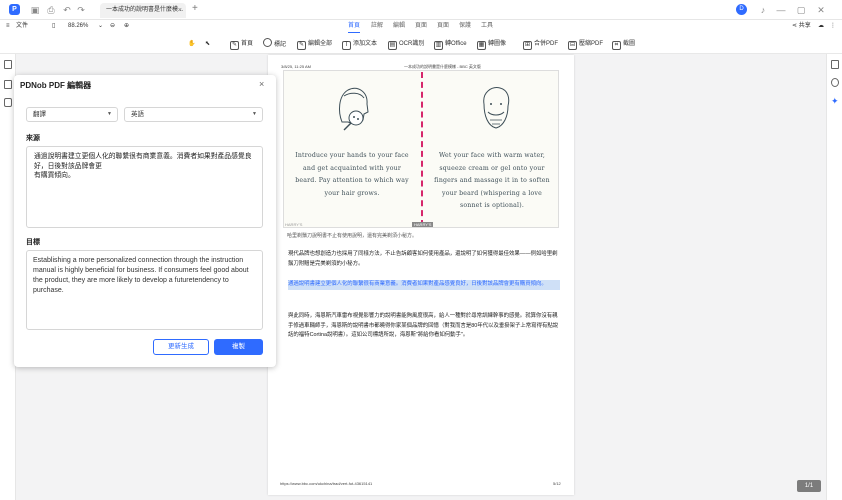 The width and height of the screenshot is (842, 500). I want to click on share-icon: ⋖, so click(795, 26).